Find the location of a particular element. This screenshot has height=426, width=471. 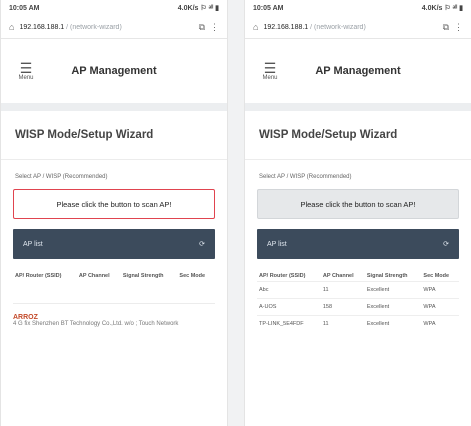

table-row: A-UOS 158 Excellent WPA is located at coordinates (358, 307).